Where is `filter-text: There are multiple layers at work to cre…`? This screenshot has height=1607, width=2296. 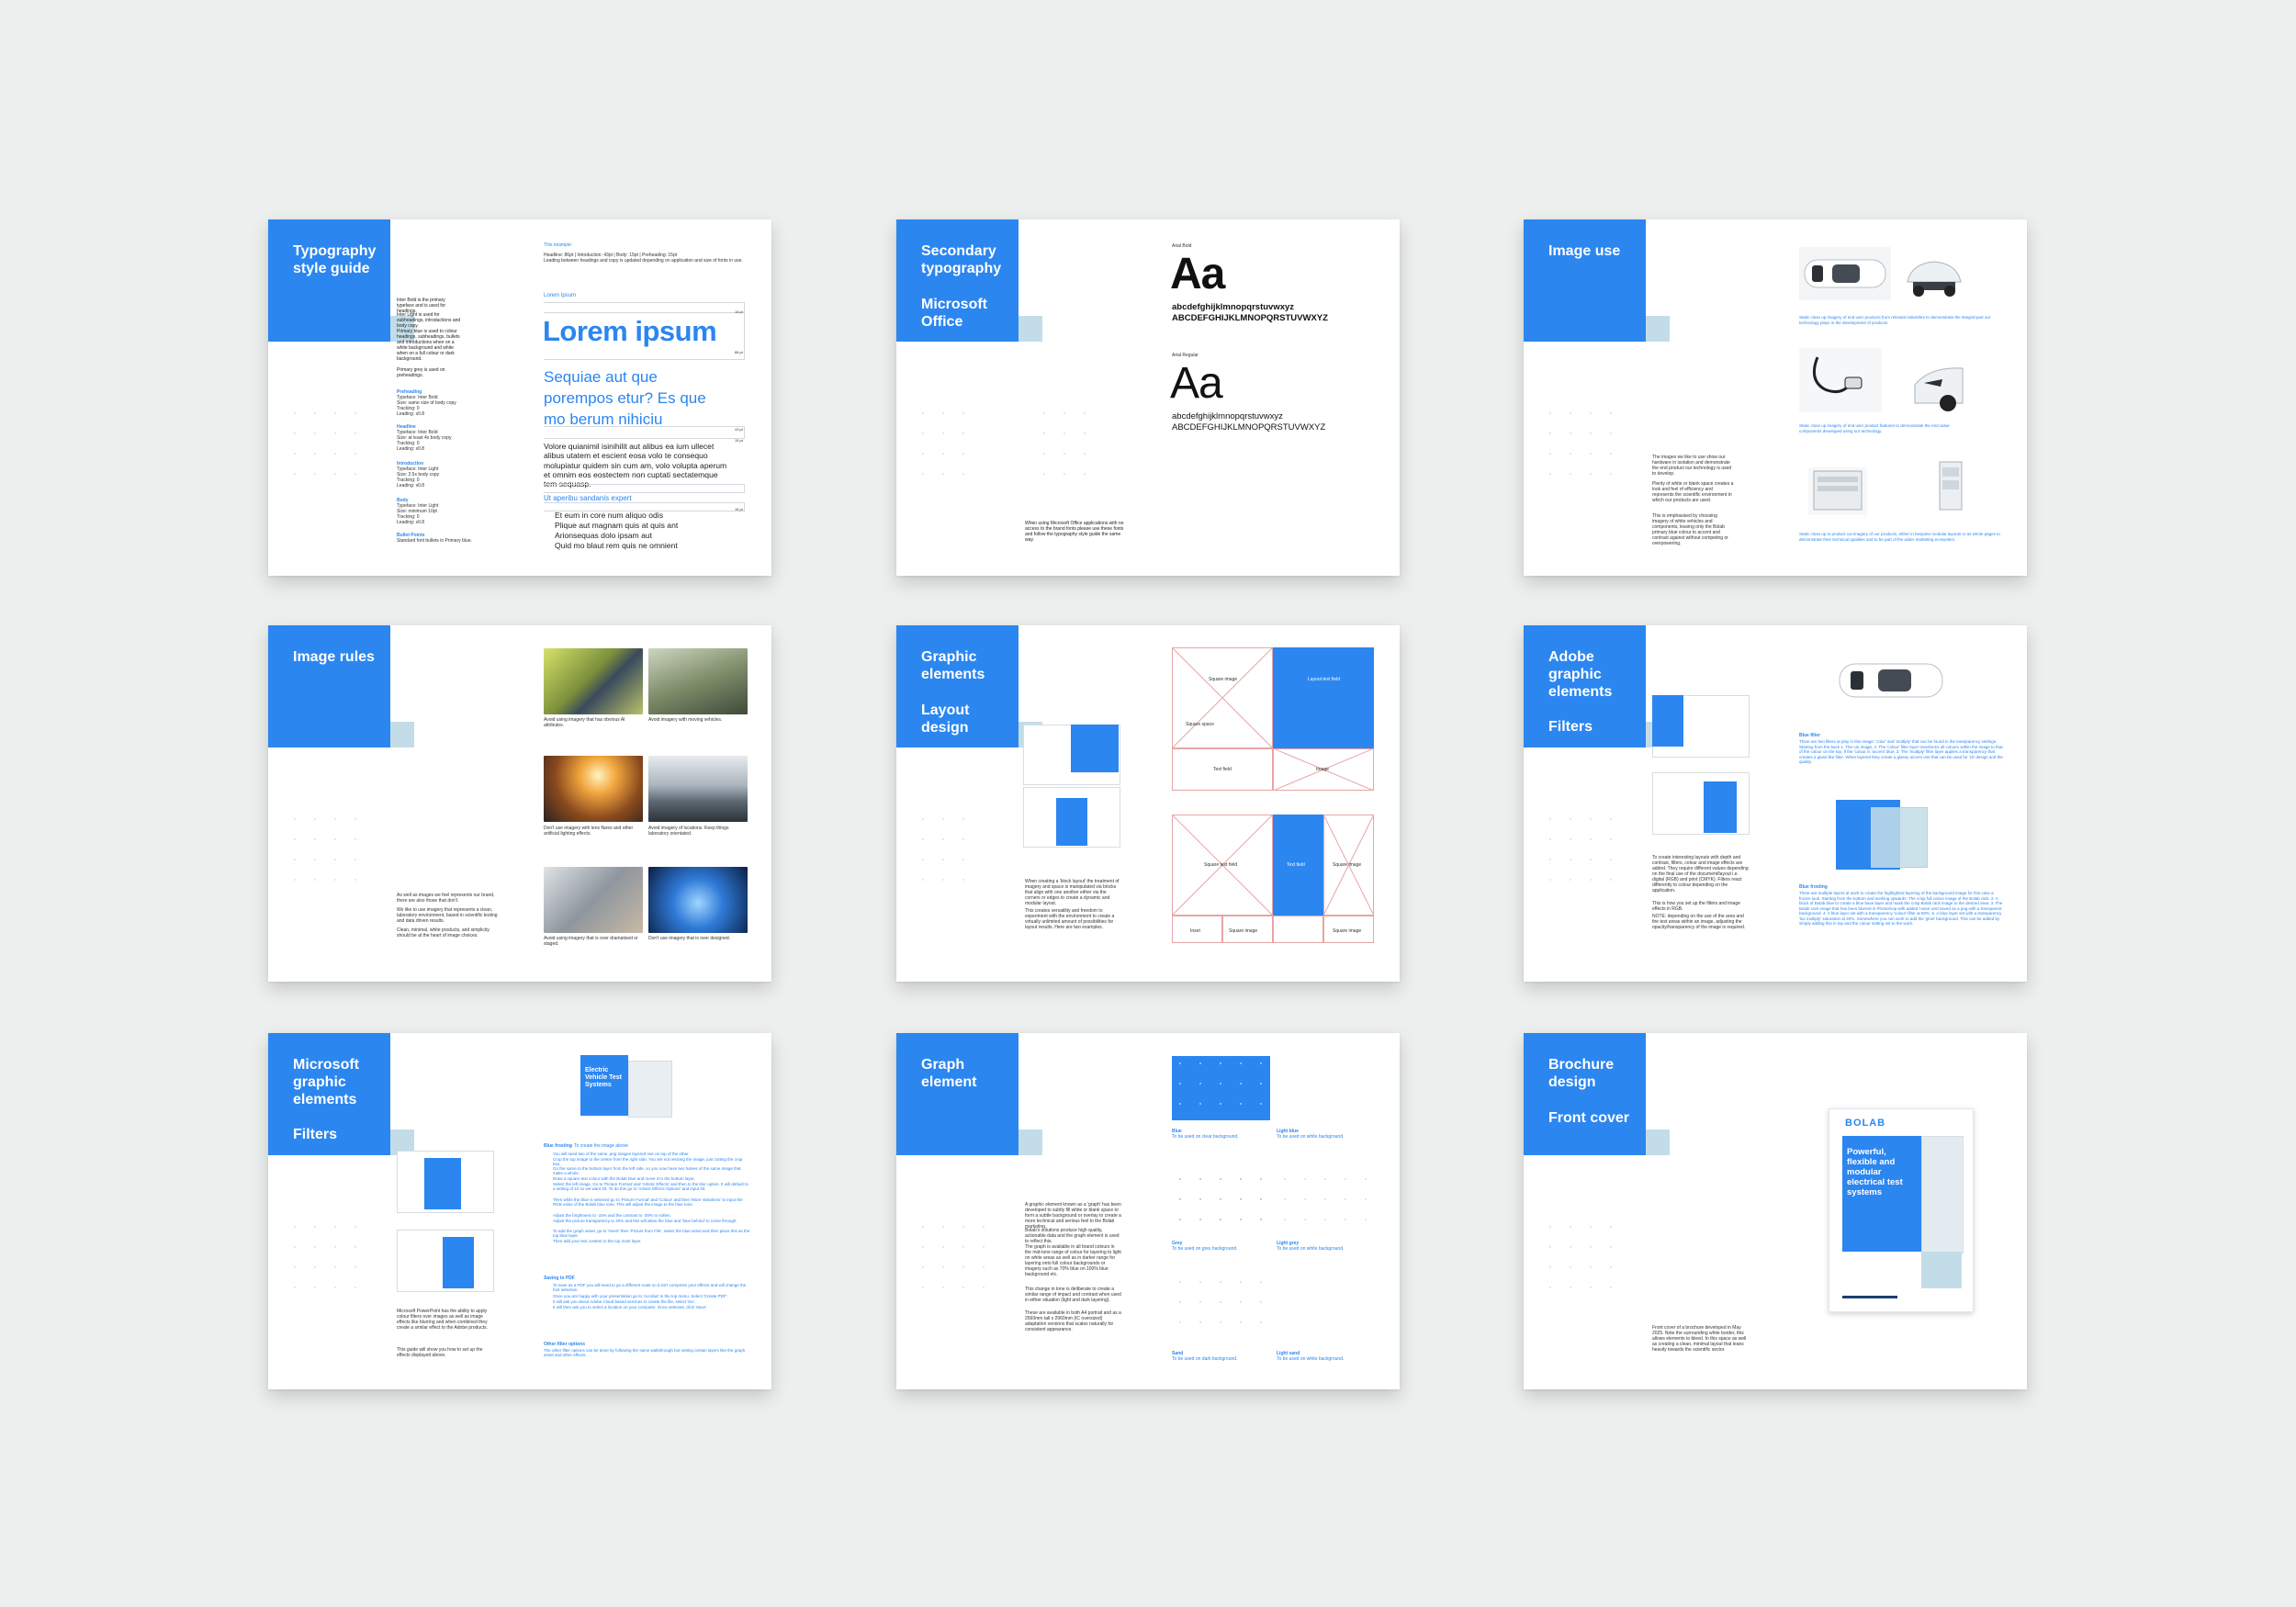 filter-text: There are multiple layers at work to cre… is located at coordinates (1901, 908).